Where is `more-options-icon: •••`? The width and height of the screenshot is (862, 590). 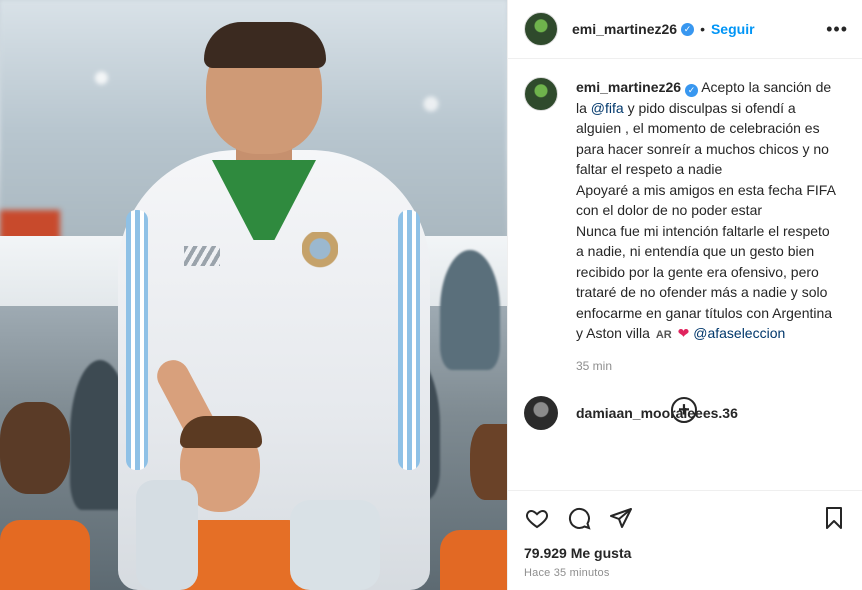 more-options-icon: ••• is located at coordinates (837, 29).